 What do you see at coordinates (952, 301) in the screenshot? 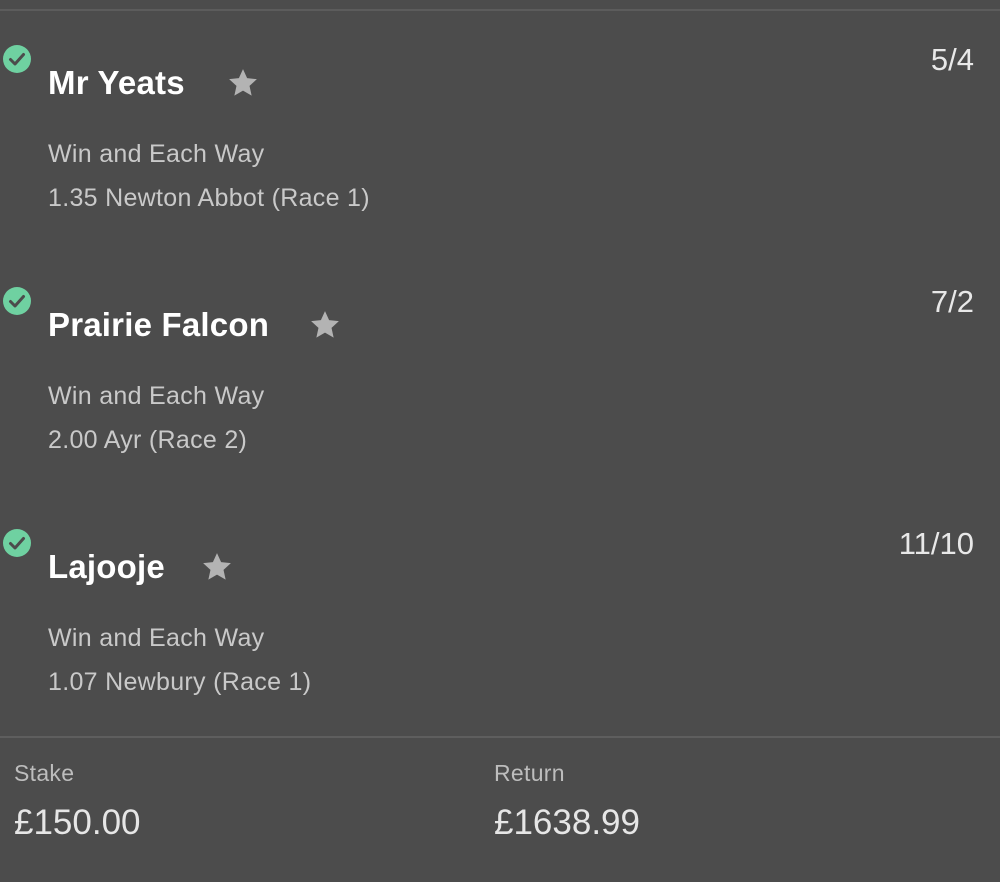
I see `odds: 7/2` at bounding box center [952, 301].